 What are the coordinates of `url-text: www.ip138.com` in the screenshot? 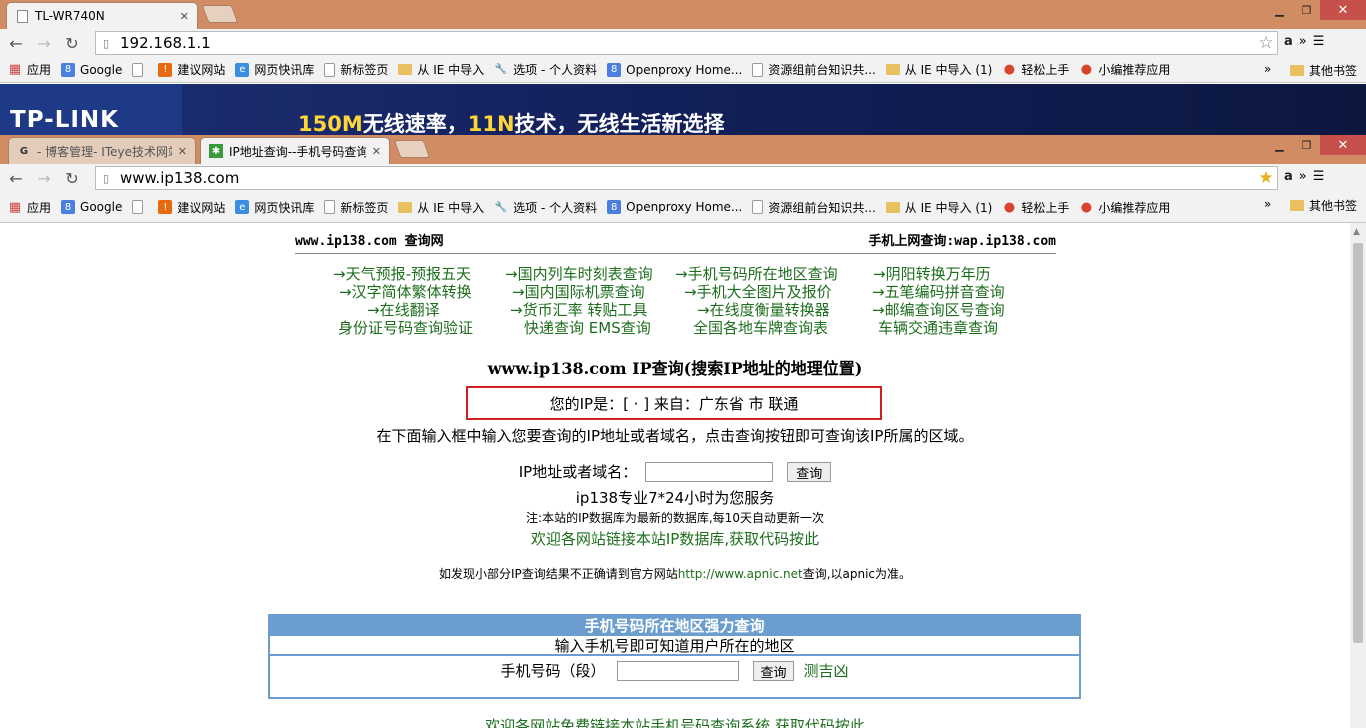 It's located at (180, 178).